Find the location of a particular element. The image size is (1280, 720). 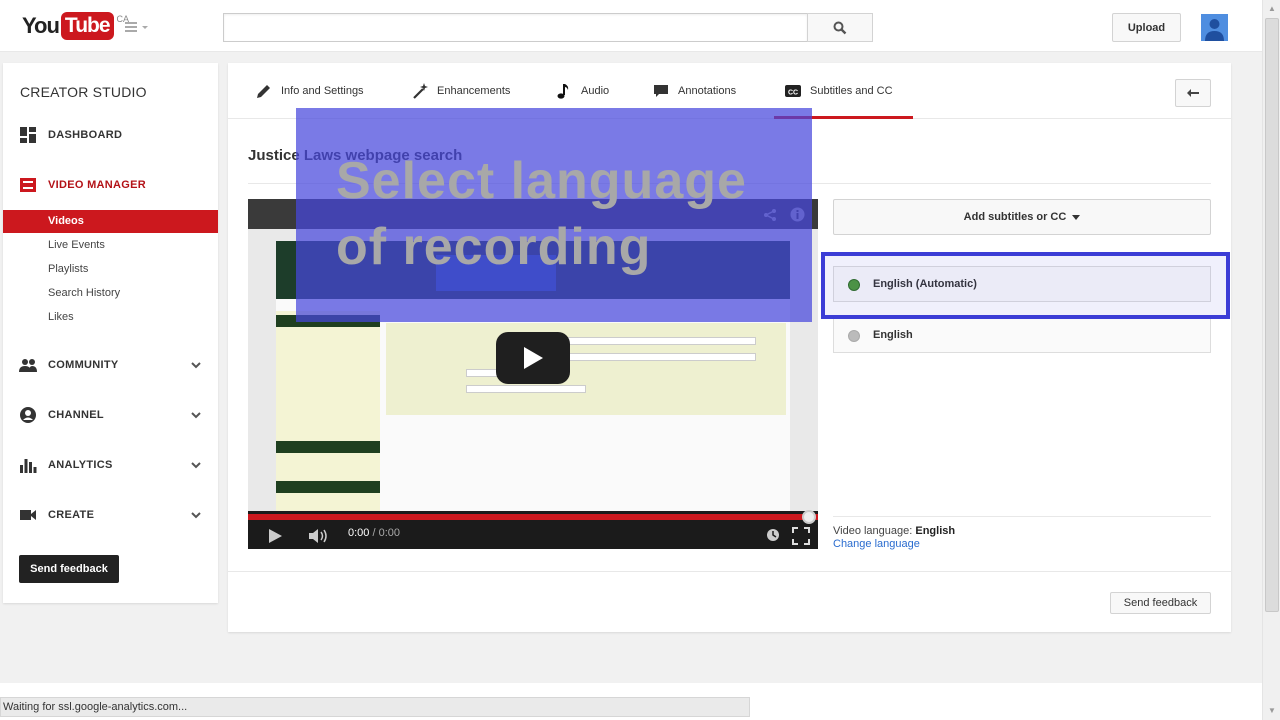

avatar is located at coordinates (1214, 27).